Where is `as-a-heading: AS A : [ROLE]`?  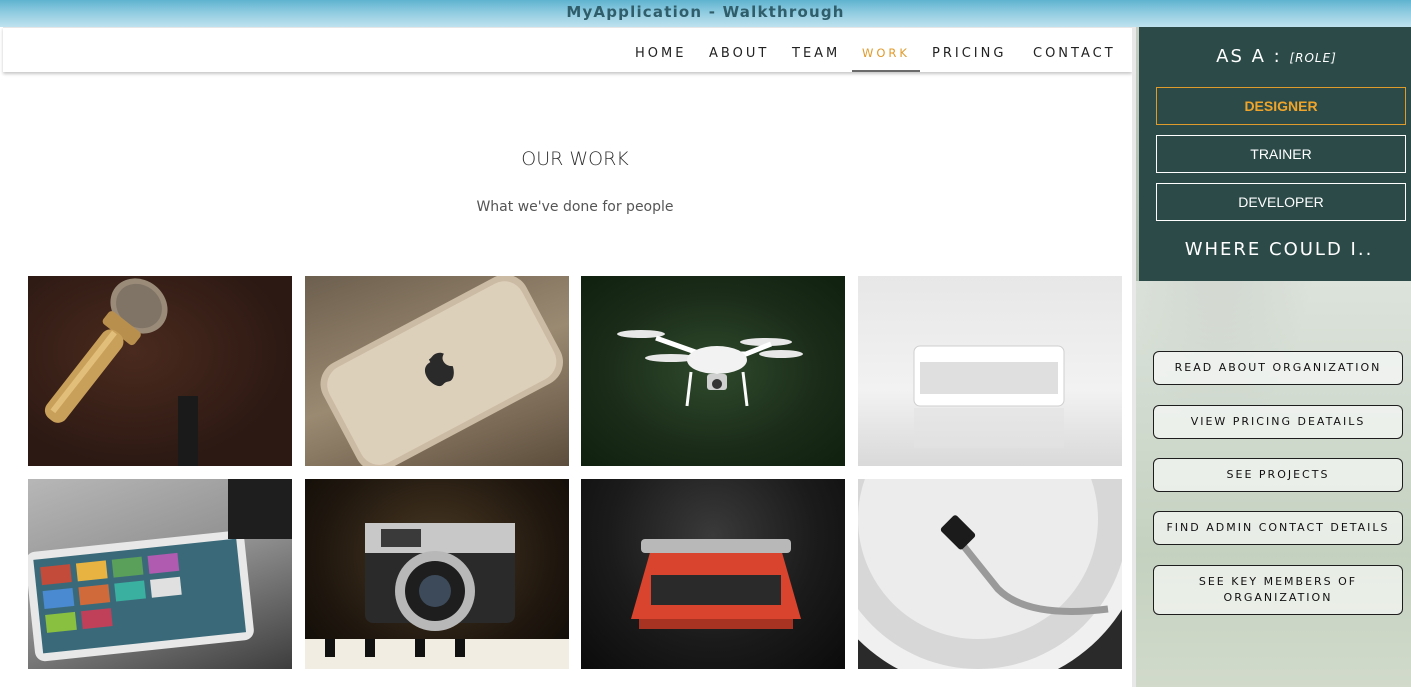
as-a-heading: AS A : [ROLE] is located at coordinates (1275, 56).